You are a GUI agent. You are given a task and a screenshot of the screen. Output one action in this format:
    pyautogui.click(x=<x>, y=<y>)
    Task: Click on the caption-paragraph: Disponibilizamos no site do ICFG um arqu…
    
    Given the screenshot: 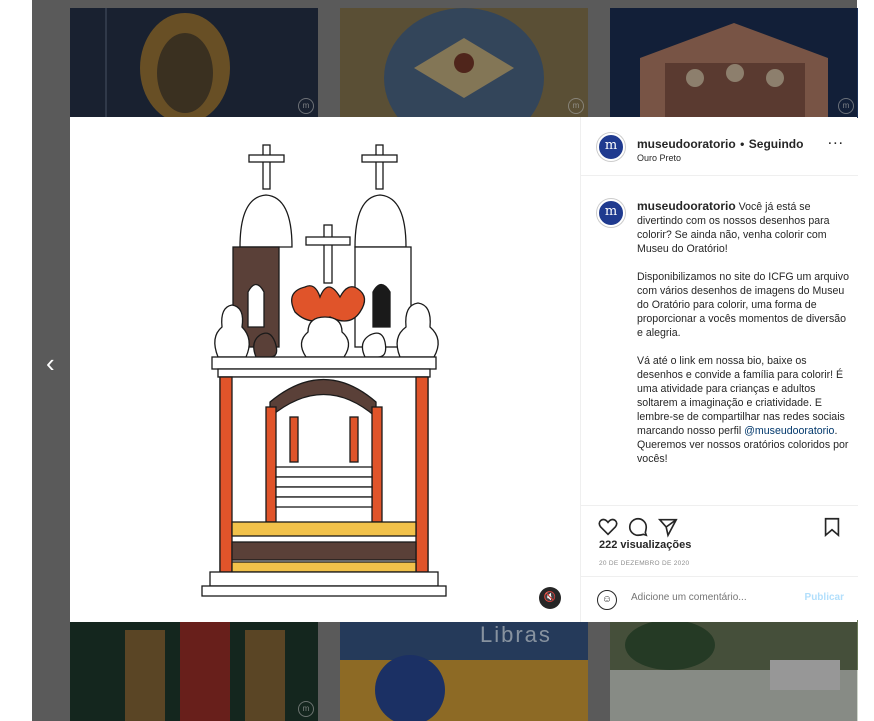 What is the action you would take?
    pyautogui.click(x=743, y=305)
    